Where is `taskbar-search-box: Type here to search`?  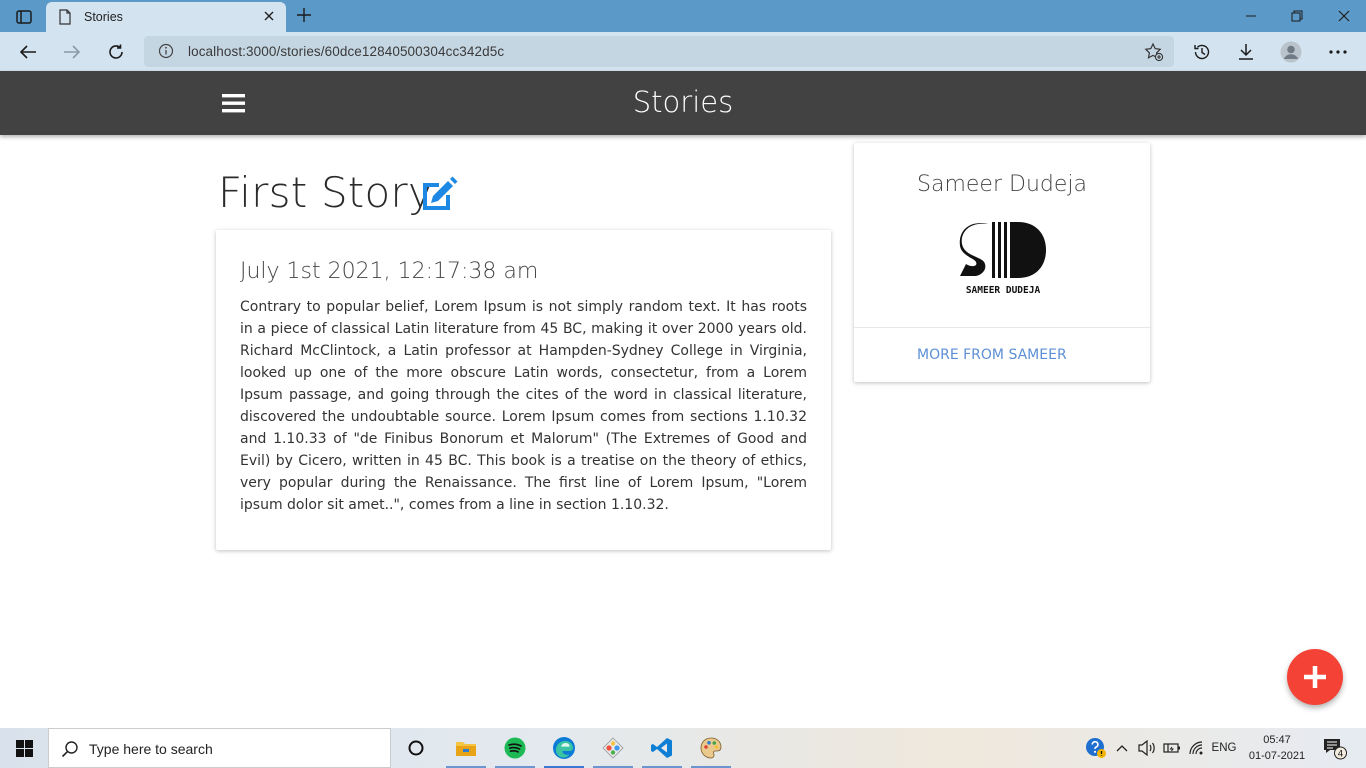 taskbar-search-box: Type here to search is located at coordinates (219, 748).